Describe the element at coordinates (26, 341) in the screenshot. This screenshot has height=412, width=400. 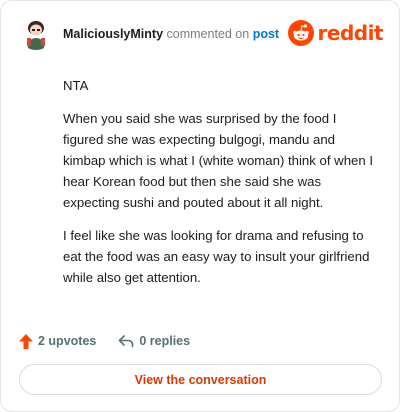
I see `upvote-arrow-icon` at that location.